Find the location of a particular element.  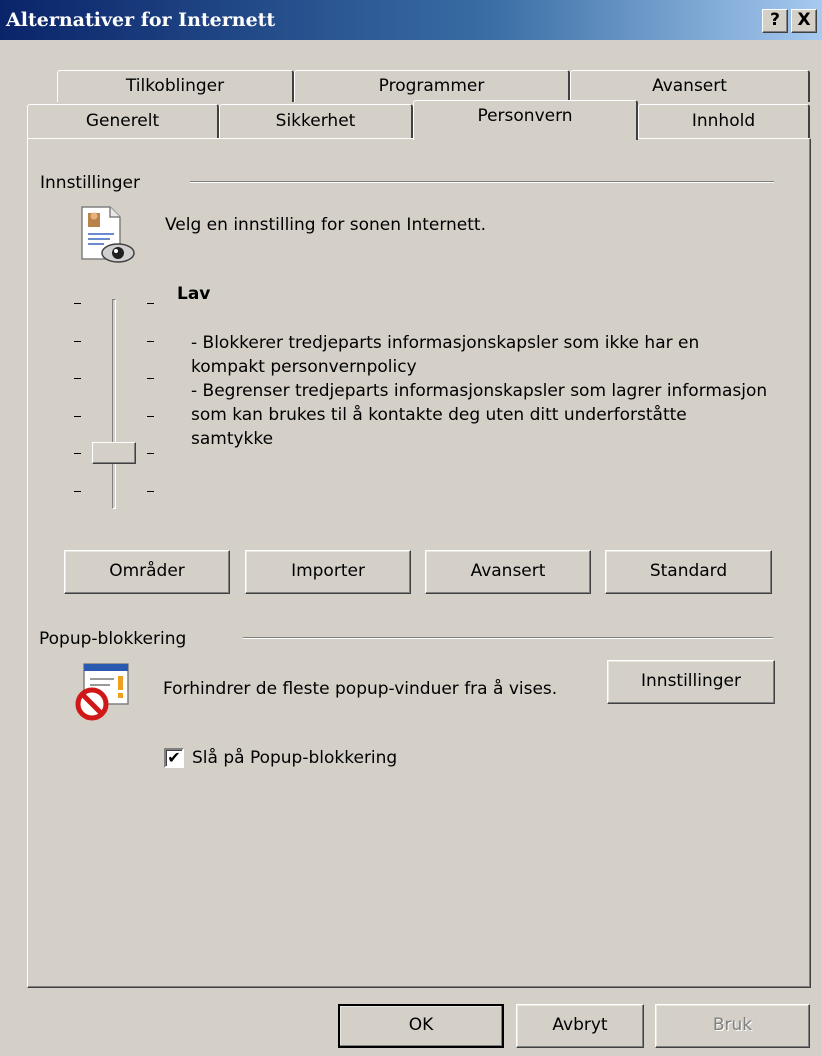

help-button: ? is located at coordinates (775, 21).